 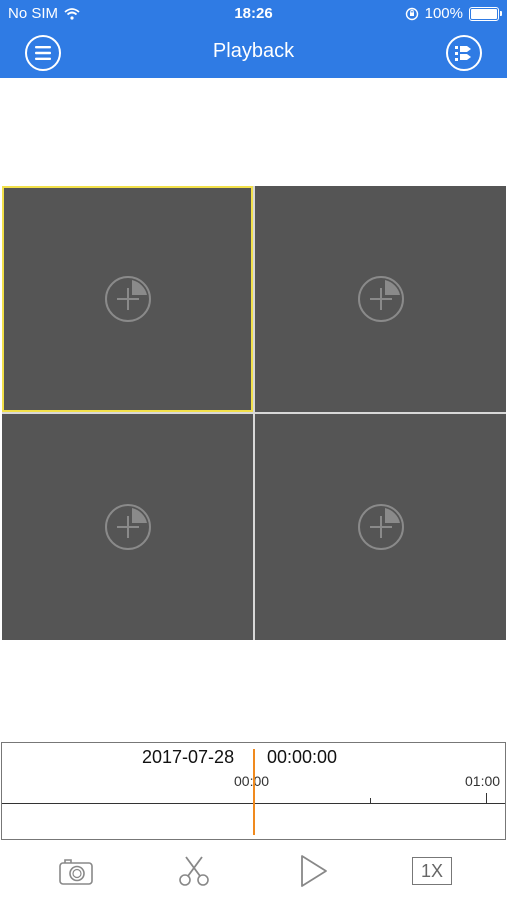 I want to click on clip-button, so click(x=194, y=871).